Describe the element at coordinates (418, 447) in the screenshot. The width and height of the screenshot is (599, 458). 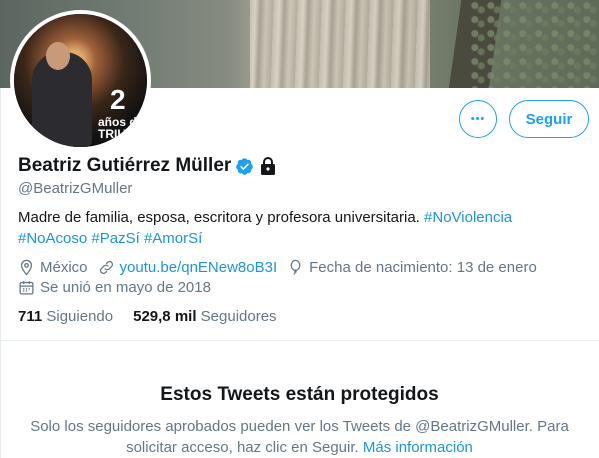
I see `more-info-link: Más información` at that location.